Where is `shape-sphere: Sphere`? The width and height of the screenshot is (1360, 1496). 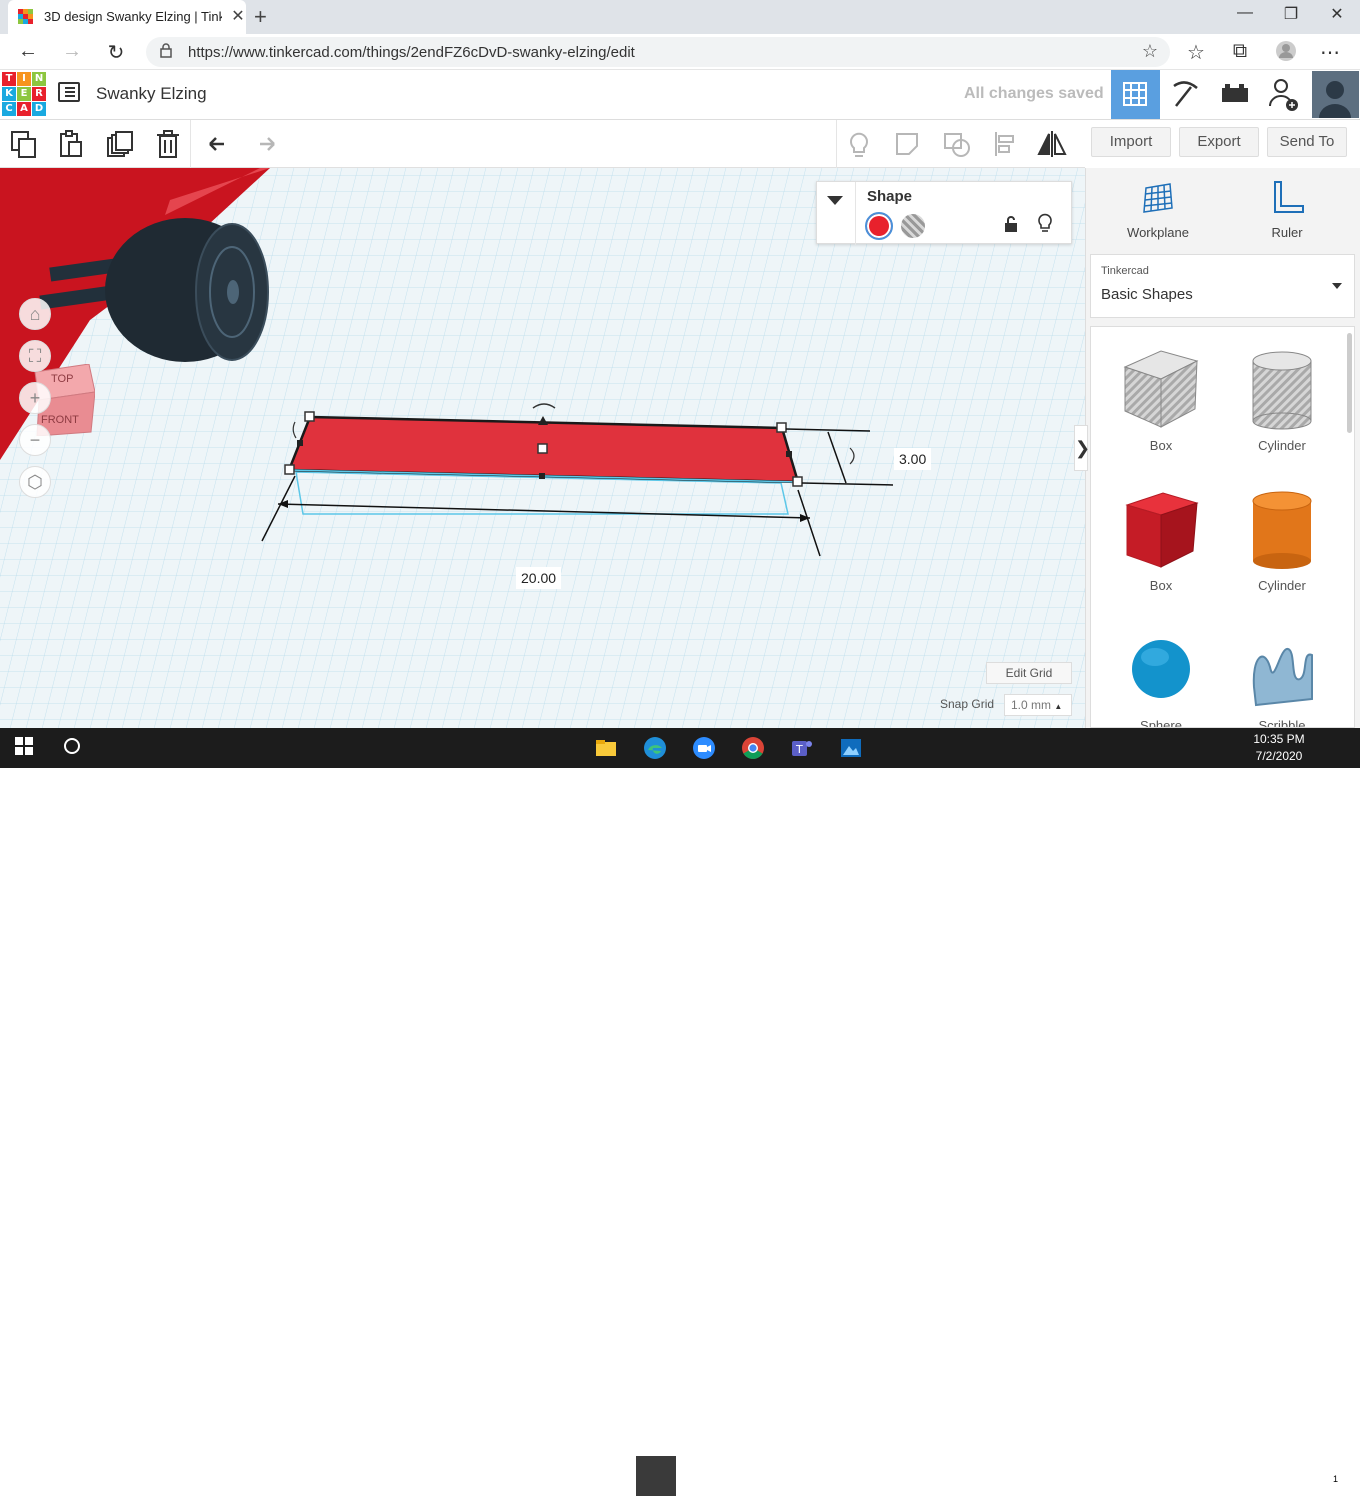 shape-sphere: Sphere is located at coordinates (1161, 677).